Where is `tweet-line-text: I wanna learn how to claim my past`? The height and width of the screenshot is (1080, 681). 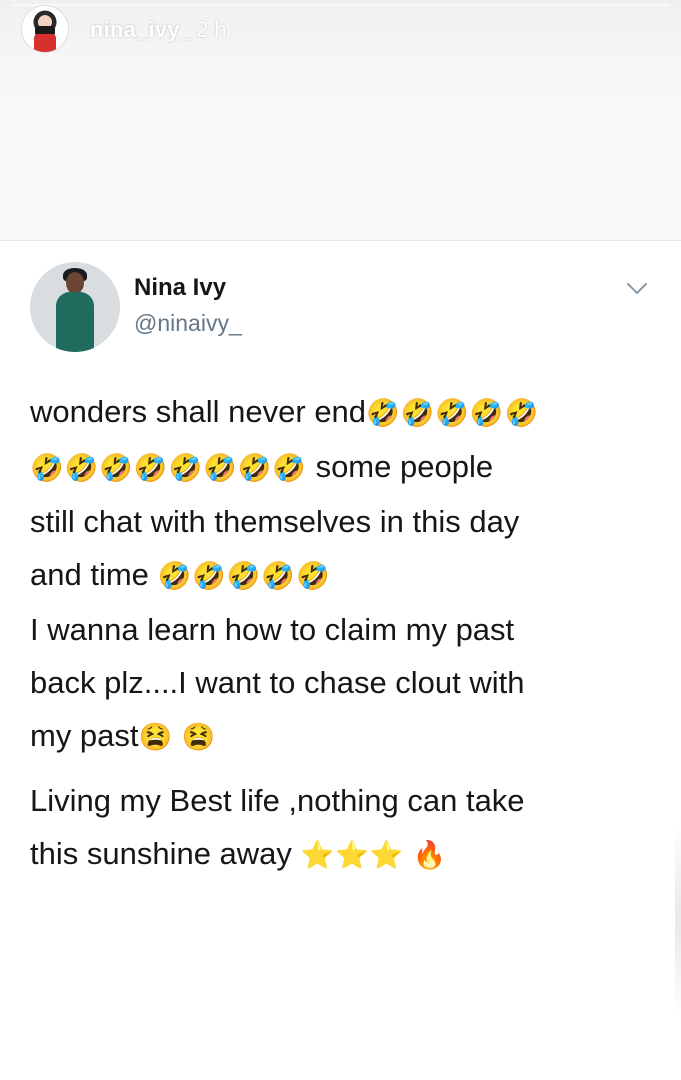 tweet-line-text: I wanna learn how to claim my past is located at coordinates (272, 629).